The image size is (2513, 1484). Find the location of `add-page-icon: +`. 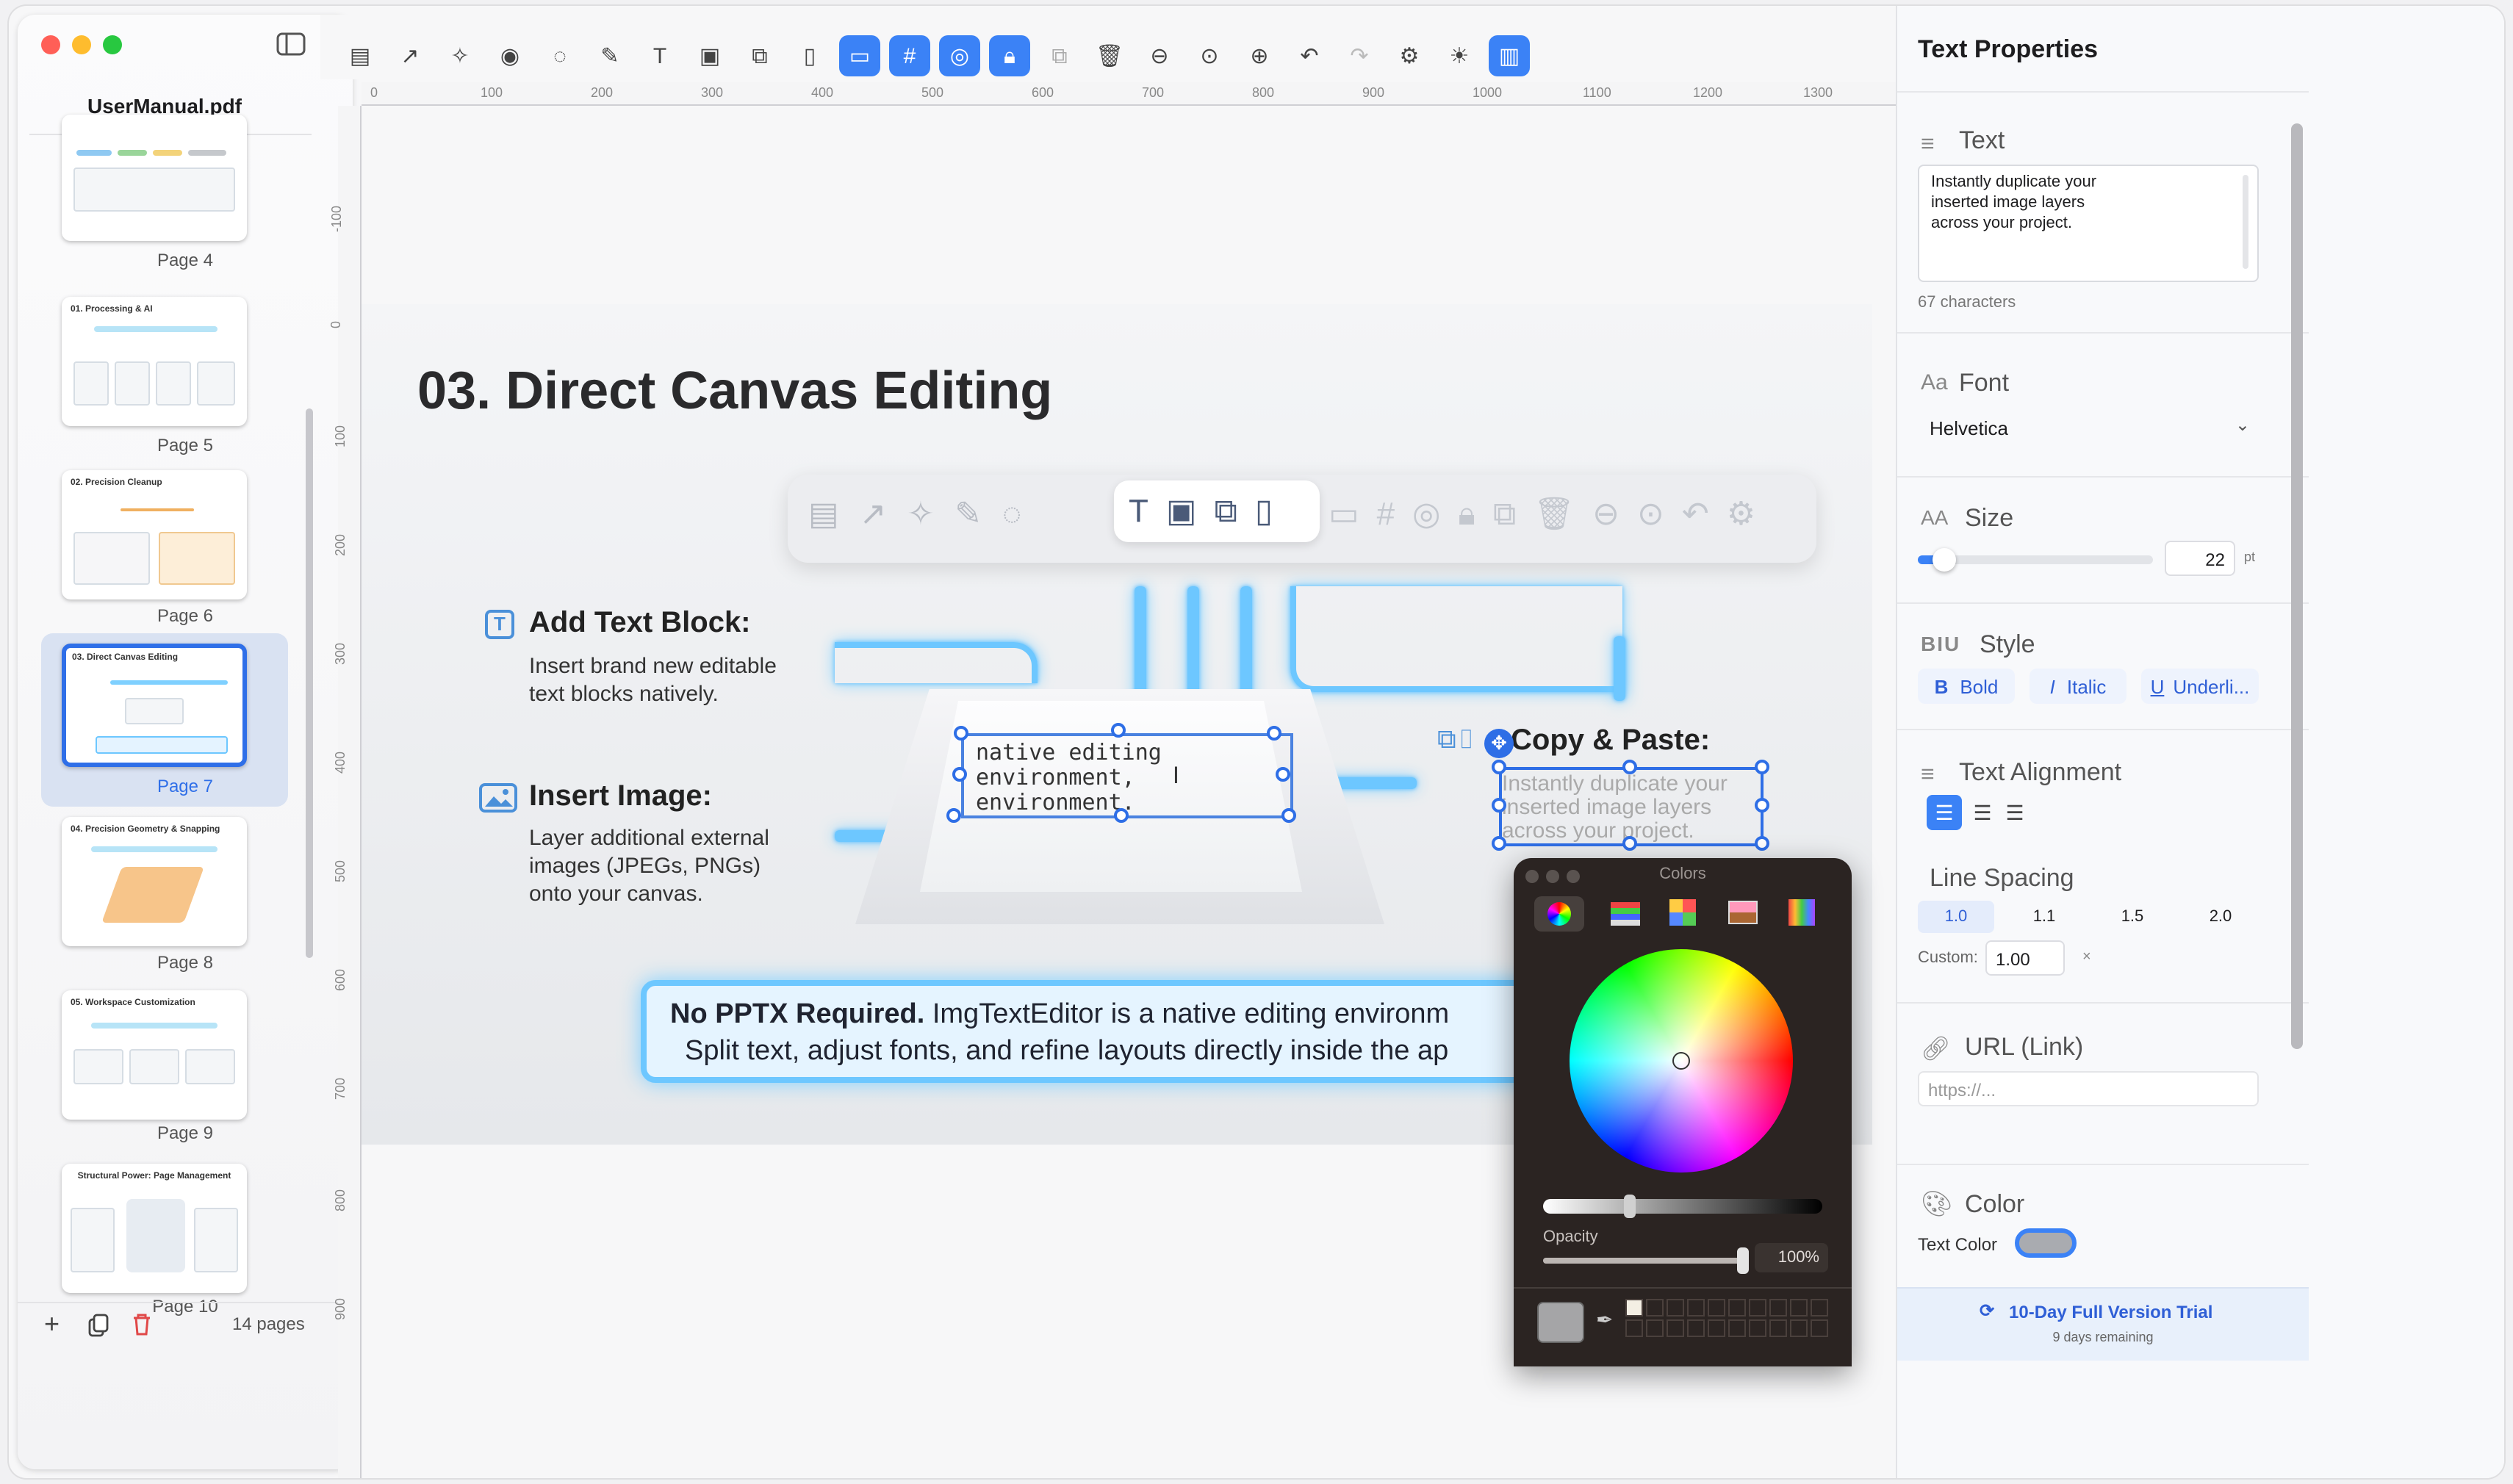

add-page-icon: + is located at coordinates (52, 1324).